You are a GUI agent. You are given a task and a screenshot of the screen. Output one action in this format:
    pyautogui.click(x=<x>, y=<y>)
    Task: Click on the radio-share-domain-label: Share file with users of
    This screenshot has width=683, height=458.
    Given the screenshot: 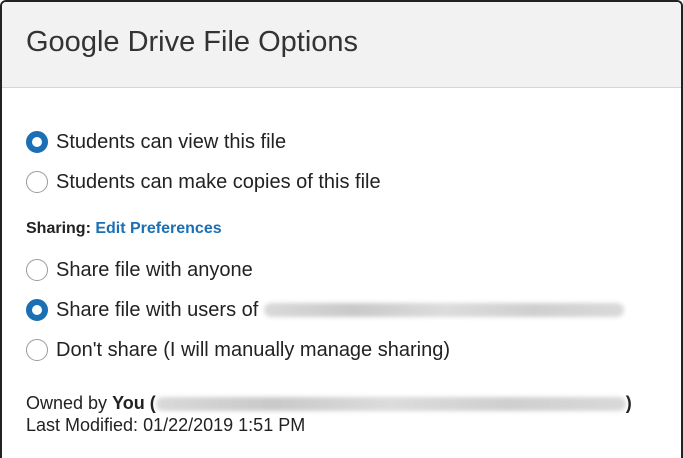 What is the action you would take?
    pyautogui.click(x=157, y=309)
    